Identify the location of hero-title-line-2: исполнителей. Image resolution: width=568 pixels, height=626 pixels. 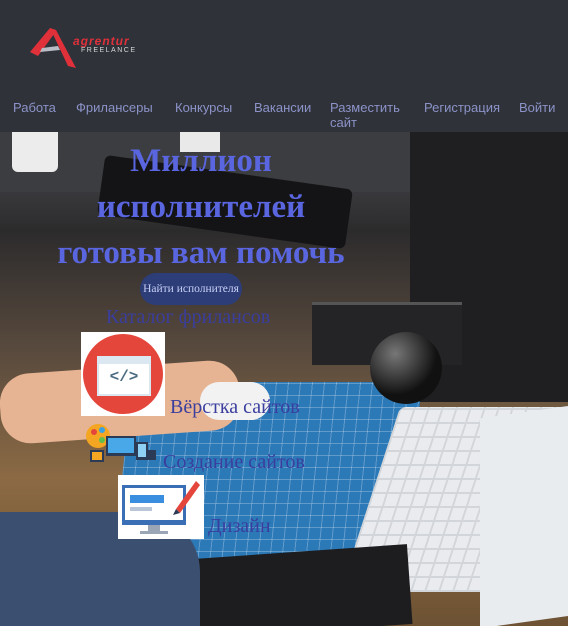
(201, 207).